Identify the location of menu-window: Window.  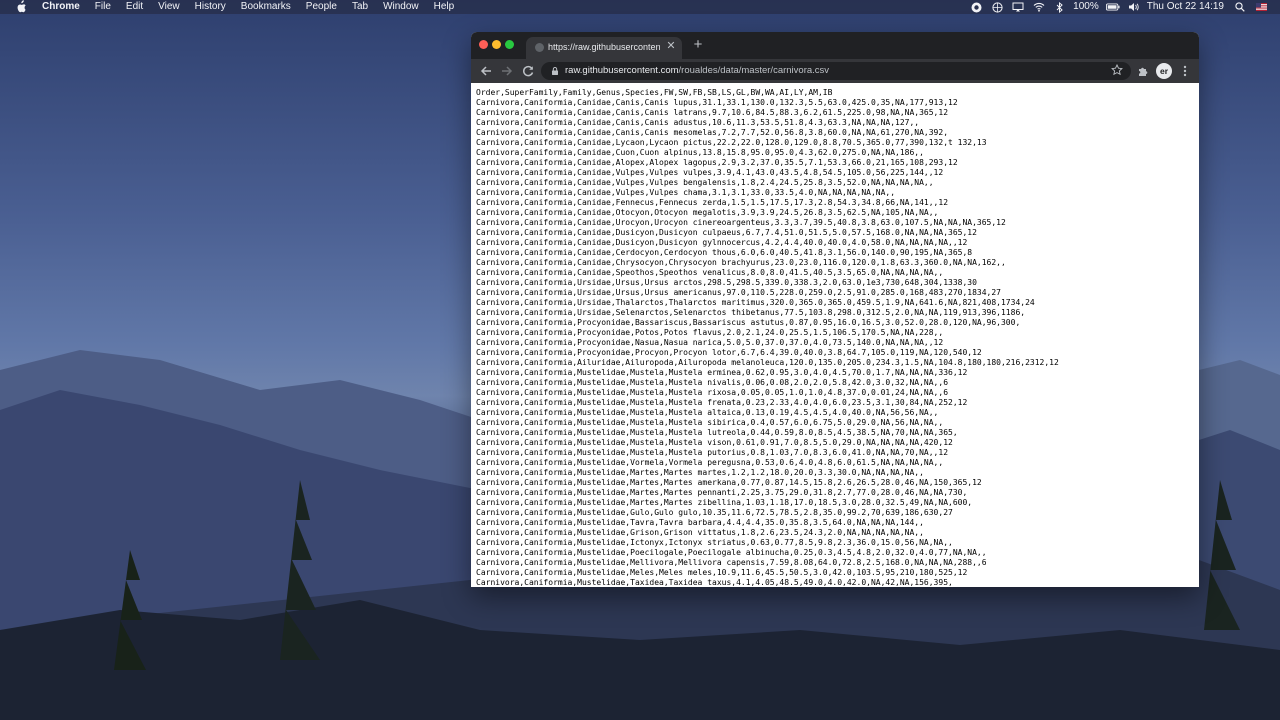
(401, 7).